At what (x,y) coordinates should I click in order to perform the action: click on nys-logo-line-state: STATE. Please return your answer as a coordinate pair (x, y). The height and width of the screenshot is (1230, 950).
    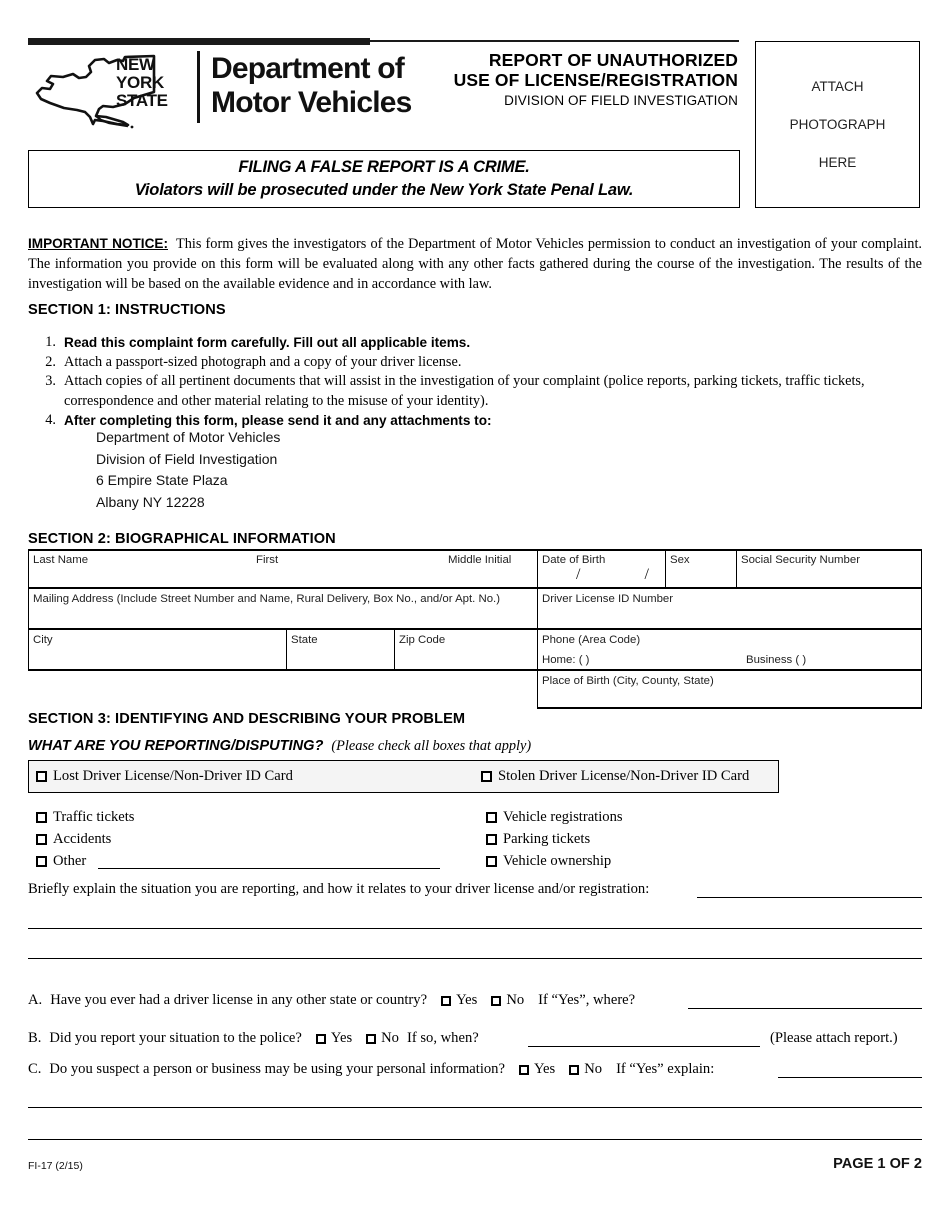
    Looking at the image, I should click on (142, 100).